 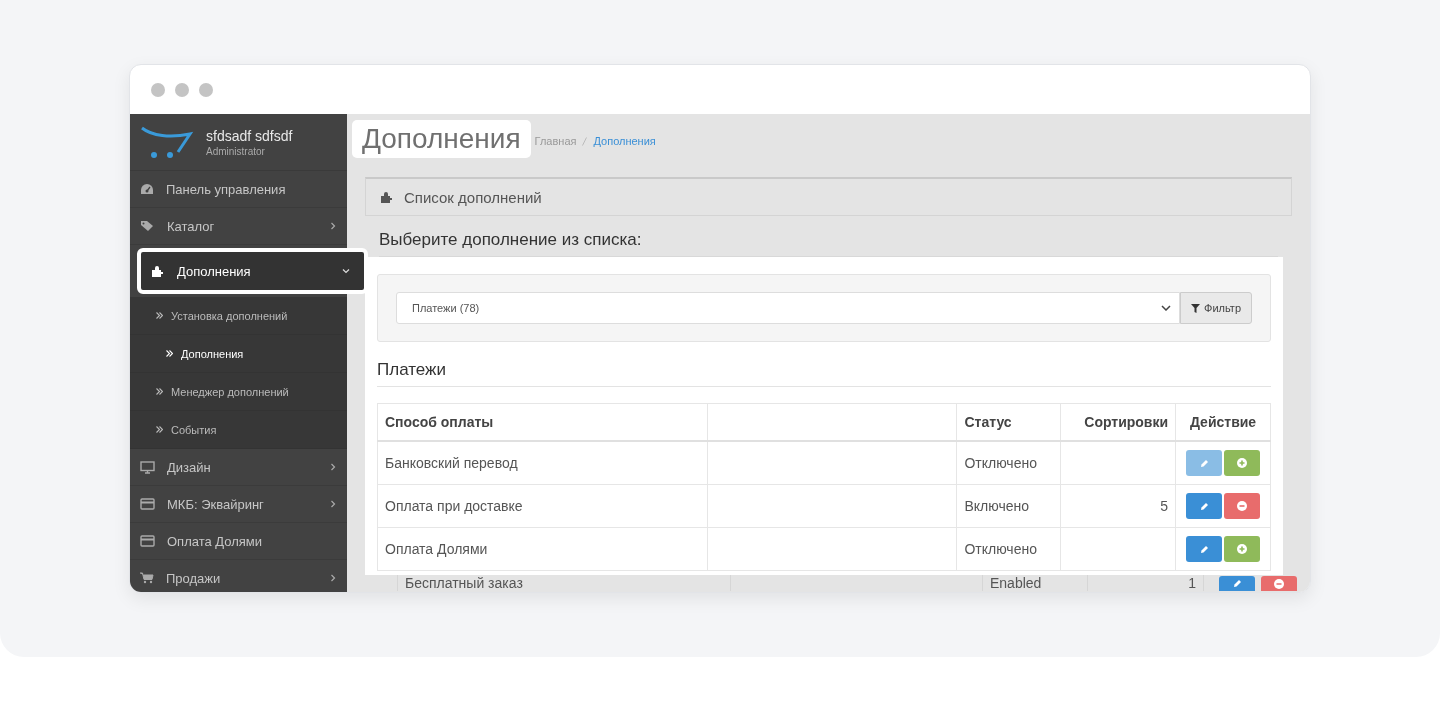 What do you see at coordinates (1034, 583) in the screenshot?
I see `table-cell: Enabled` at bounding box center [1034, 583].